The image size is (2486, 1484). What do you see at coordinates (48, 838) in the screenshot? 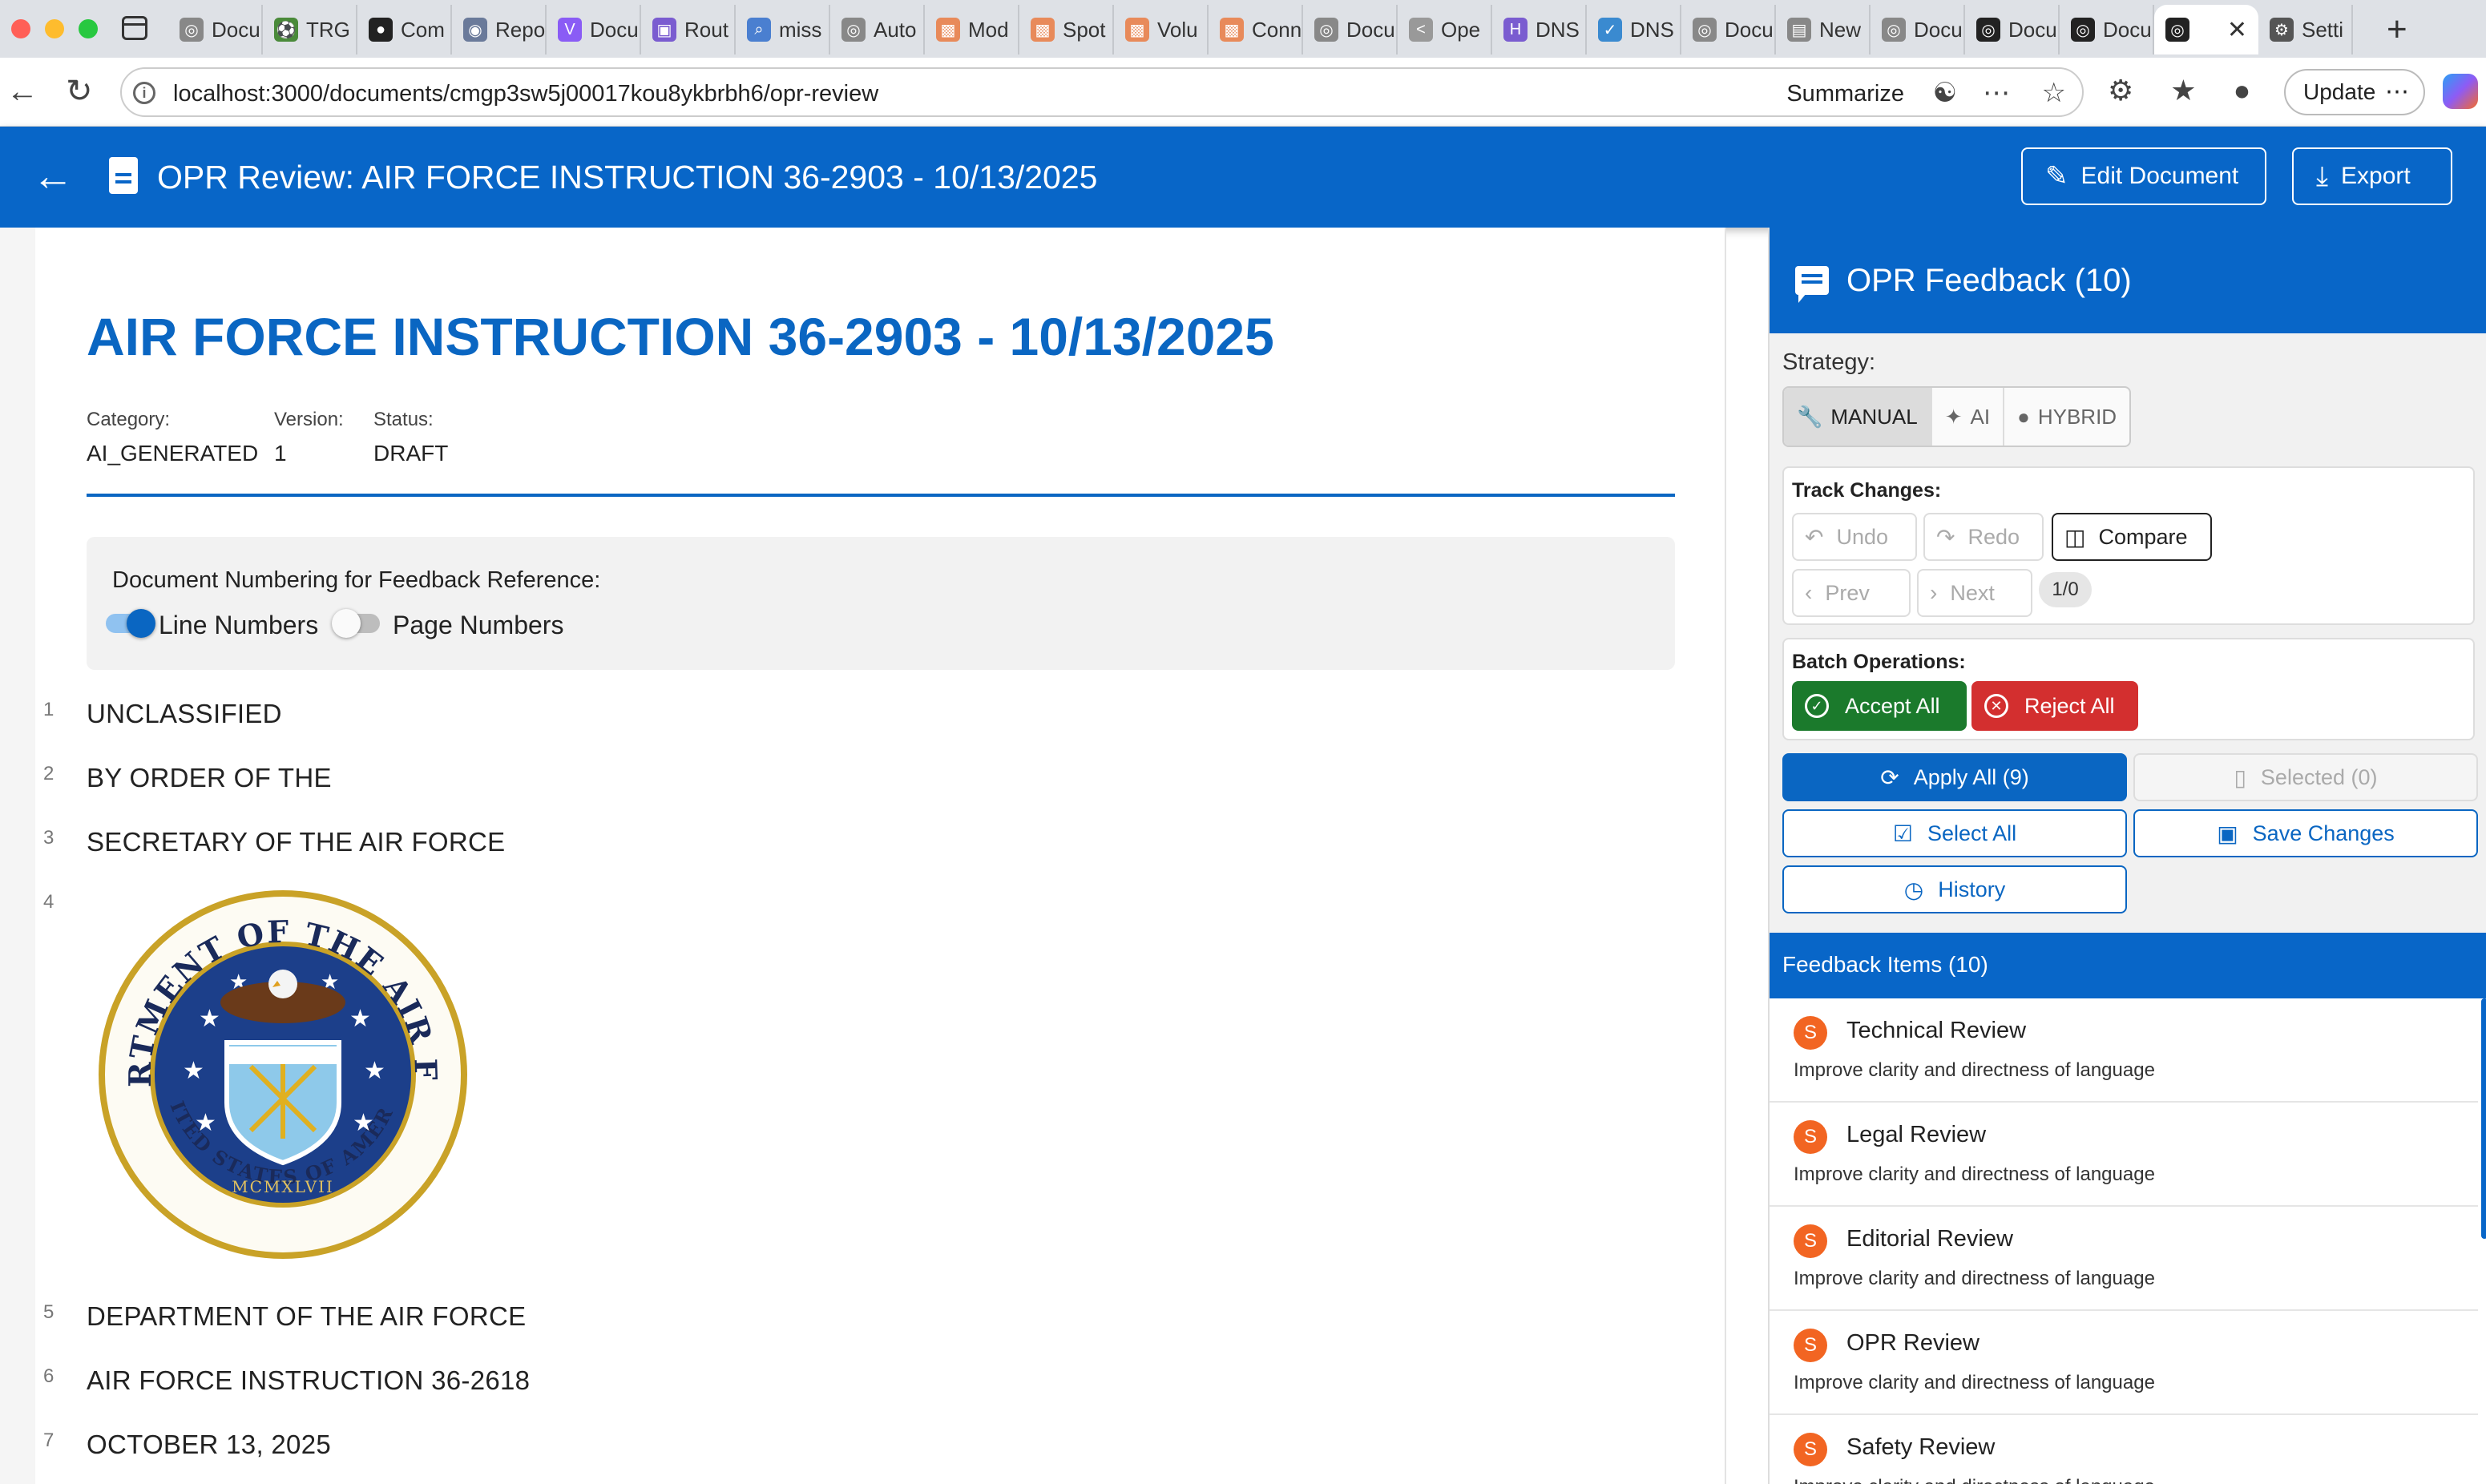
I see `line-number: 3` at bounding box center [48, 838].